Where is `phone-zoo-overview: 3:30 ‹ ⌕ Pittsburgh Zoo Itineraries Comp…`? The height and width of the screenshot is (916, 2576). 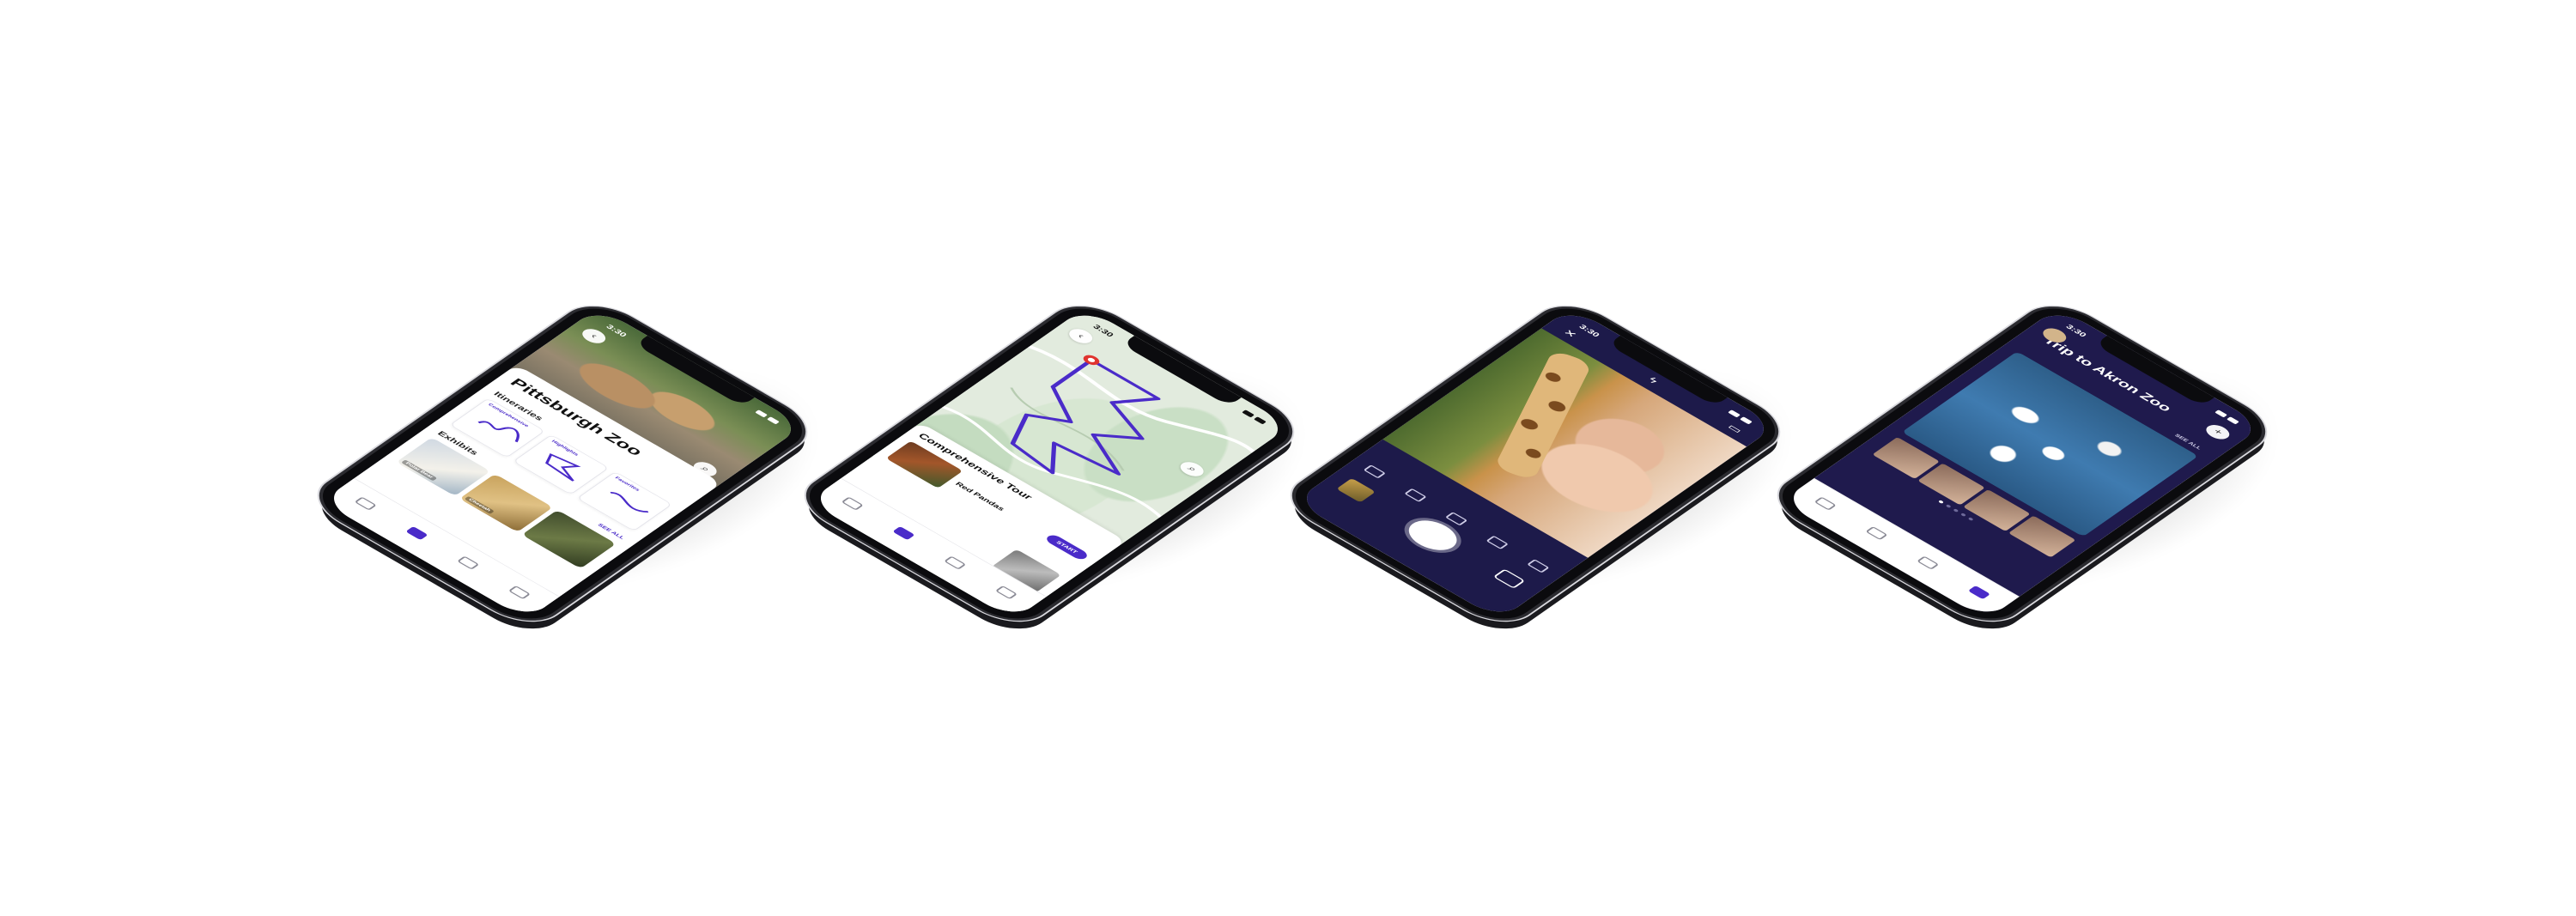
phone-zoo-overview: 3:30 ‹ ⌕ Pittsburgh Zoo Itineraries Comp… is located at coordinates (594, 437).